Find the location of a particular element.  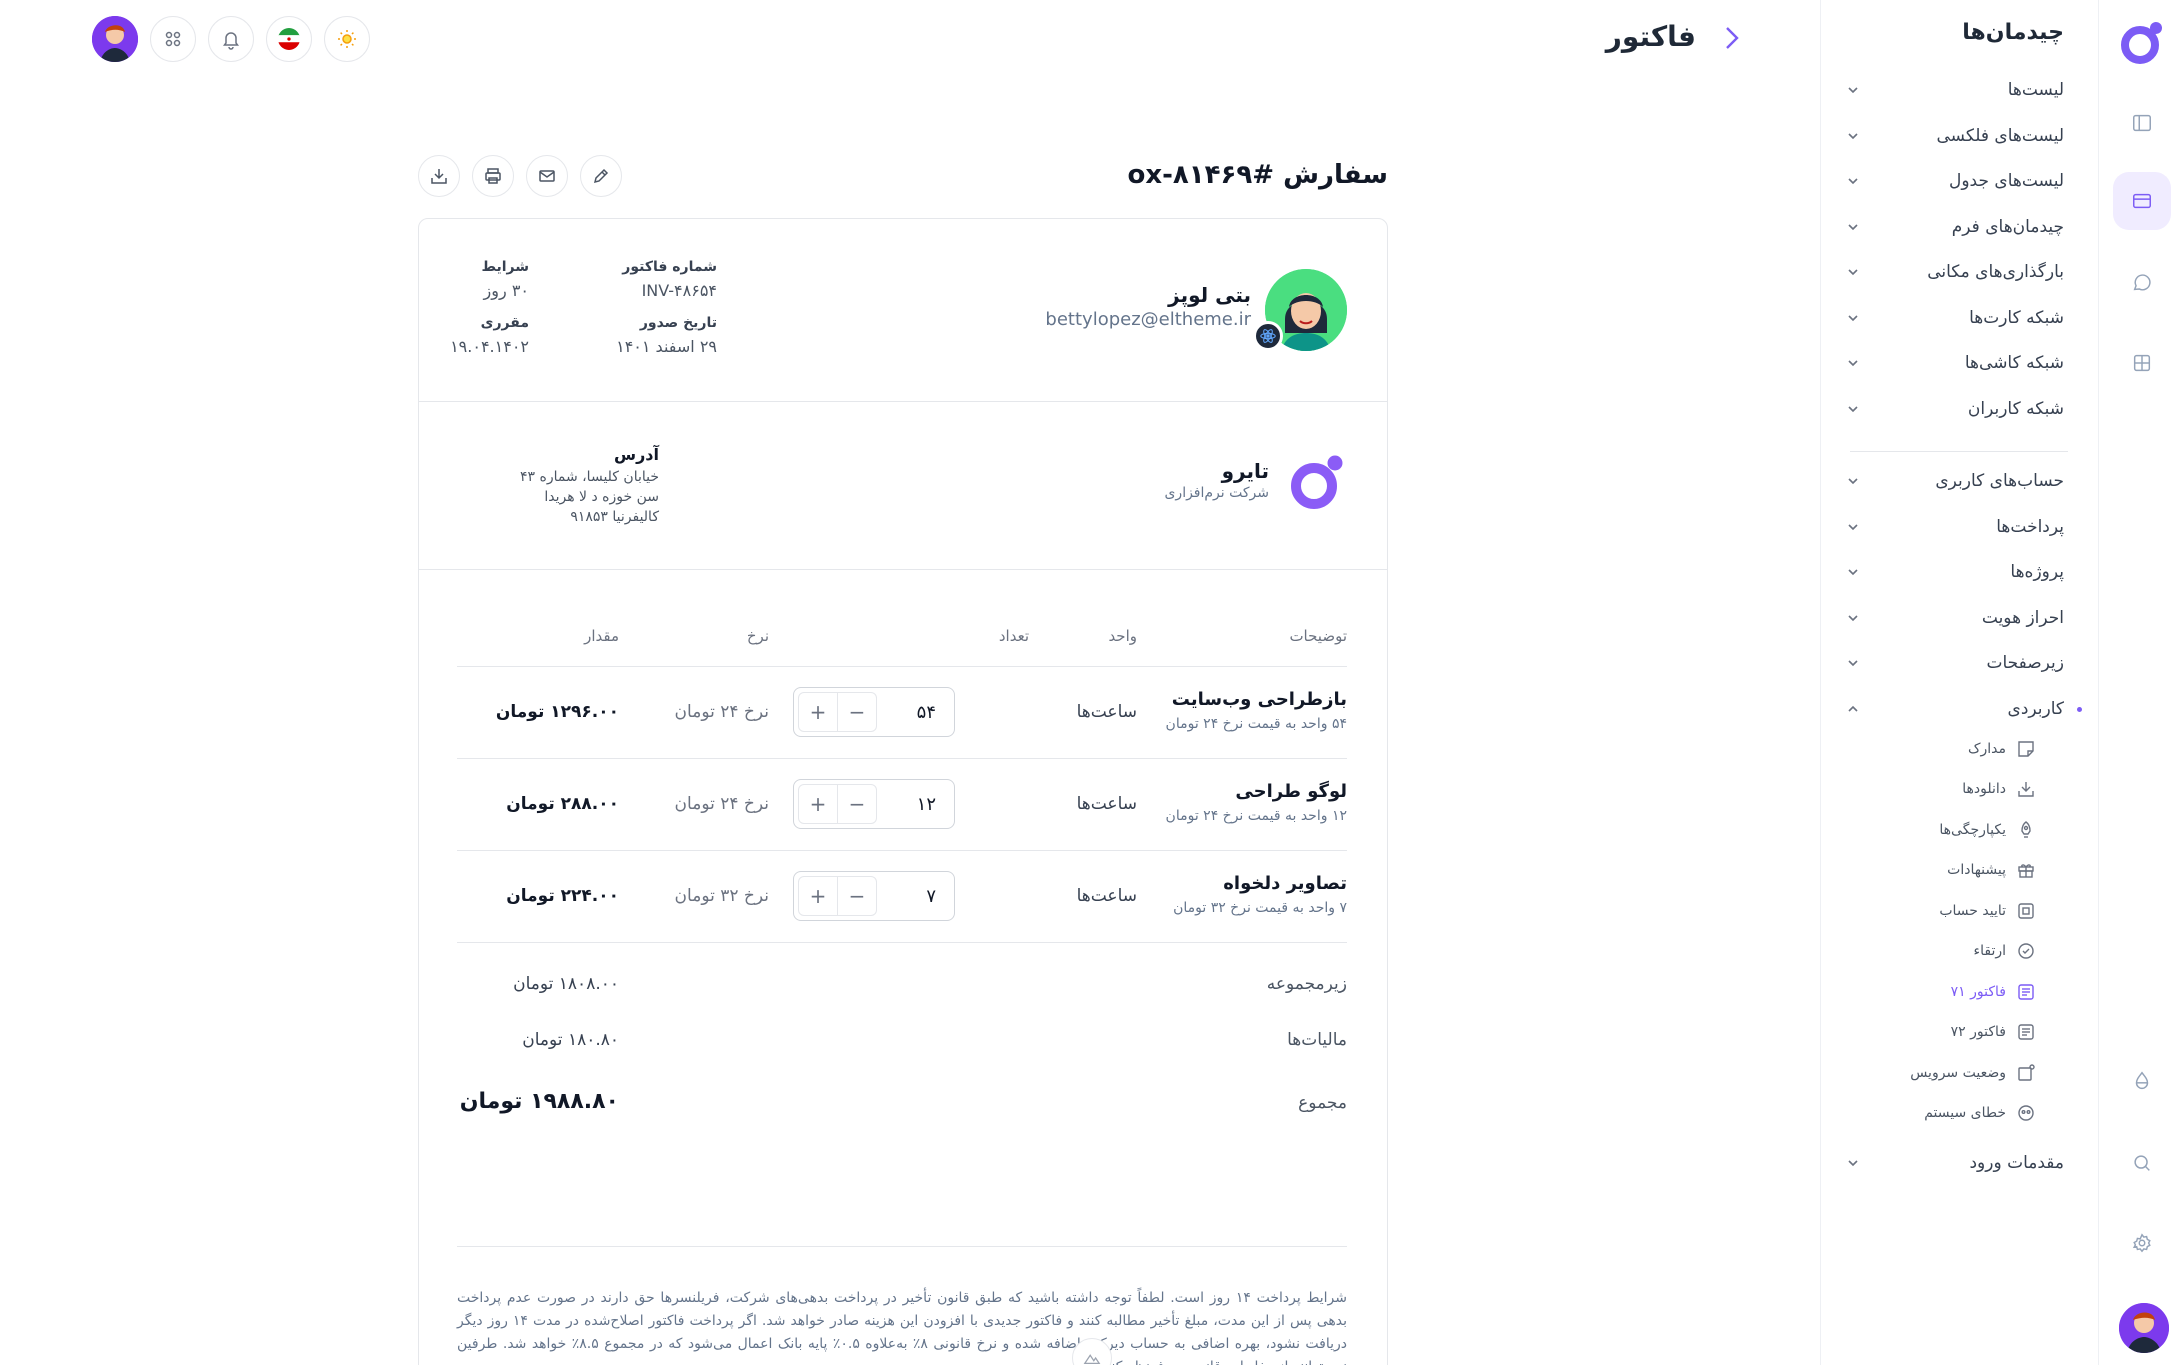

sidebar-item-subpages: زیرصفحات is located at coordinates (1955, 663).